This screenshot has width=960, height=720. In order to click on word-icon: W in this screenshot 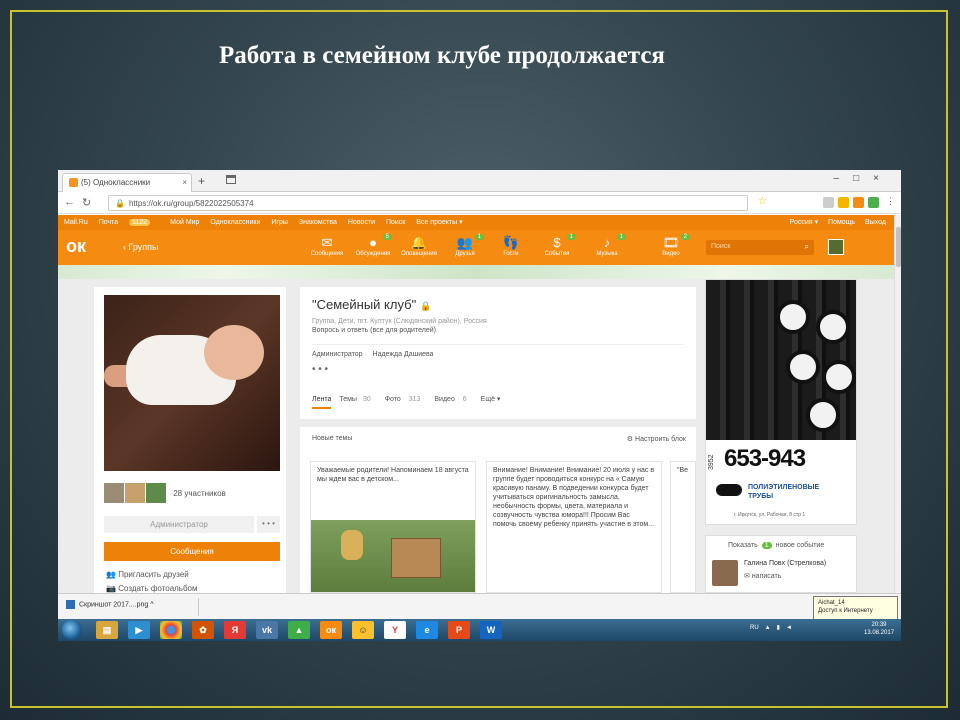, I will do `click(491, 630)`.